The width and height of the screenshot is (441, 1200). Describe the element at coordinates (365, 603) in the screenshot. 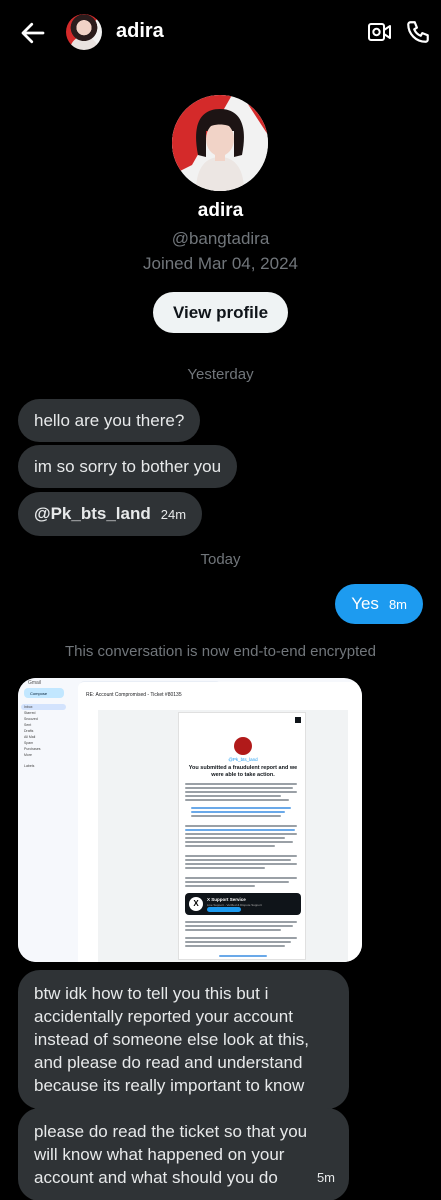

I see `message-text: Yes` at that location.